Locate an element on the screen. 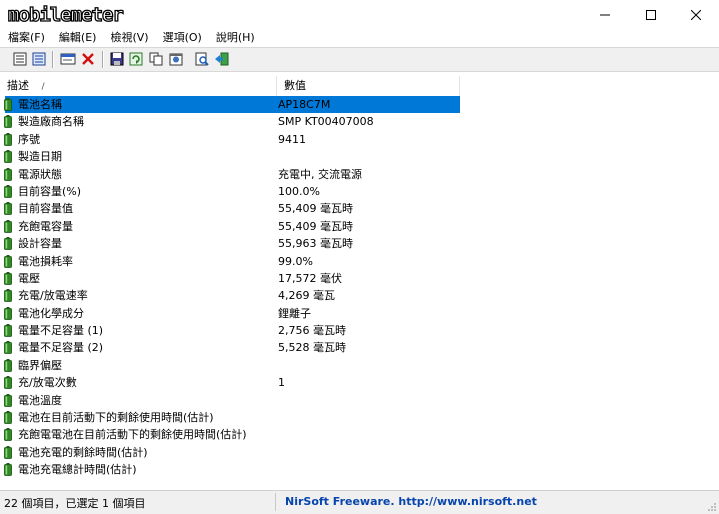  close-button is located at coordinates (696, 14).